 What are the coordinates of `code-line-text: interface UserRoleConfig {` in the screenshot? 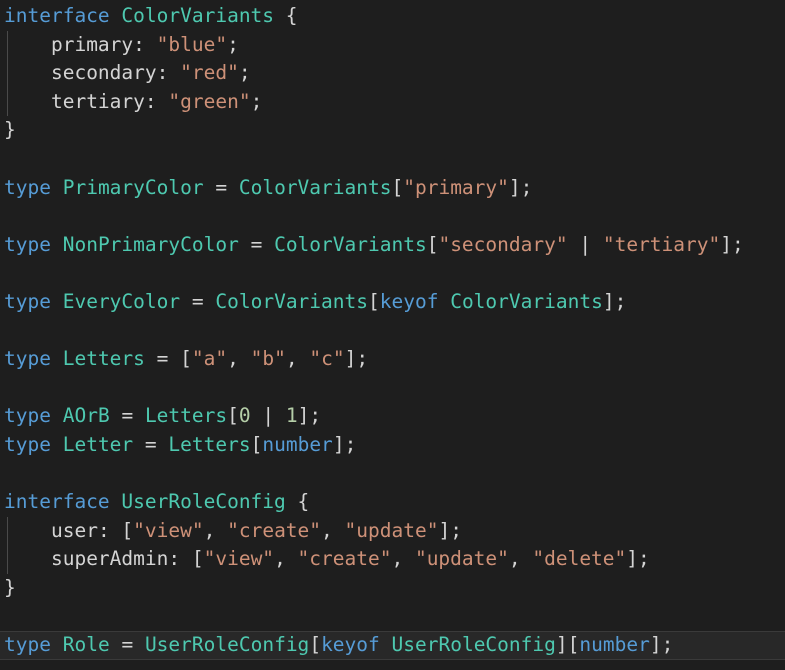 It's located at (154, 502).